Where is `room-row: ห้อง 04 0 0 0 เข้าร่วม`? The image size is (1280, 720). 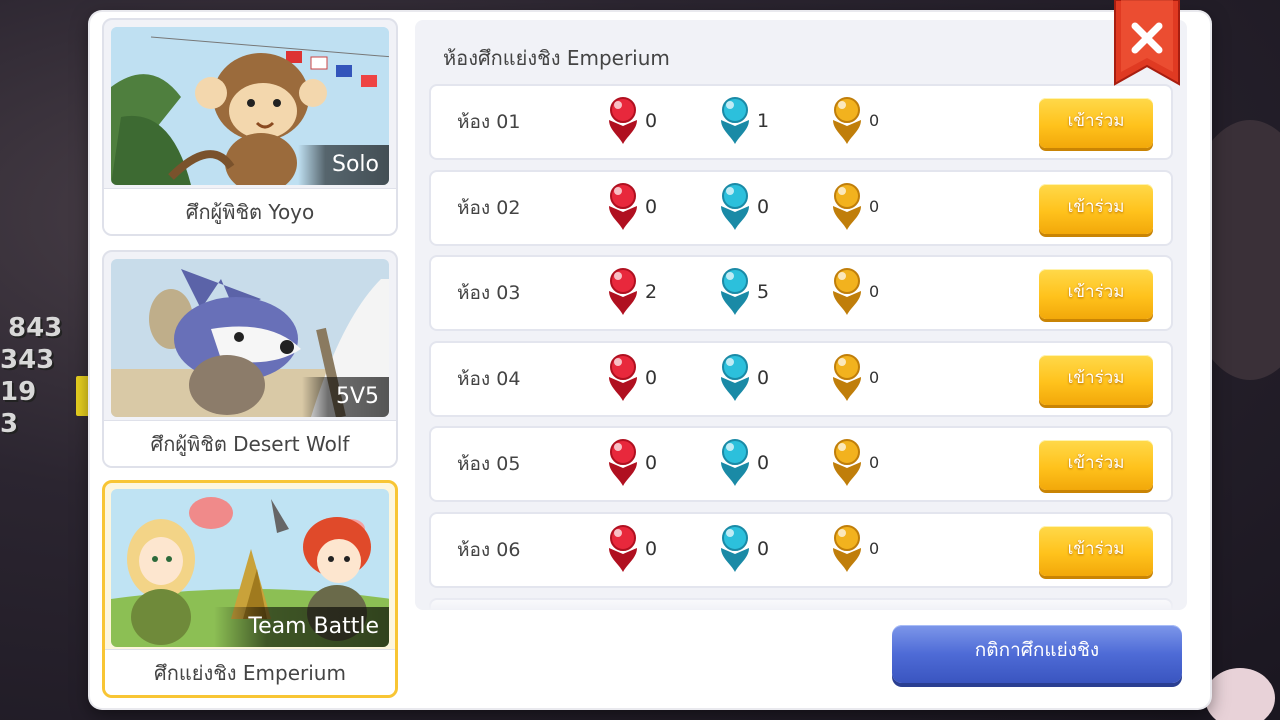
room-row: ห้อง 04 0 0 0 เข้าร่วม is located at coordinates (801, 378).